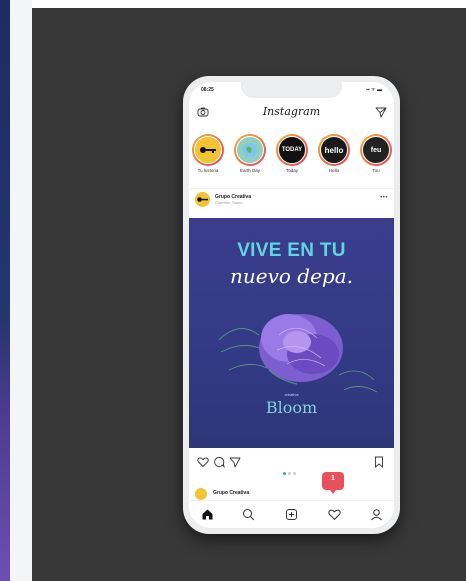 The image size is (466, 581). What do you see at coordinates (291, 199) in the screenshot?
I see `post-header: Grupo Creativa Chorrillo, Surco •••` at bounding box center [291, 199].